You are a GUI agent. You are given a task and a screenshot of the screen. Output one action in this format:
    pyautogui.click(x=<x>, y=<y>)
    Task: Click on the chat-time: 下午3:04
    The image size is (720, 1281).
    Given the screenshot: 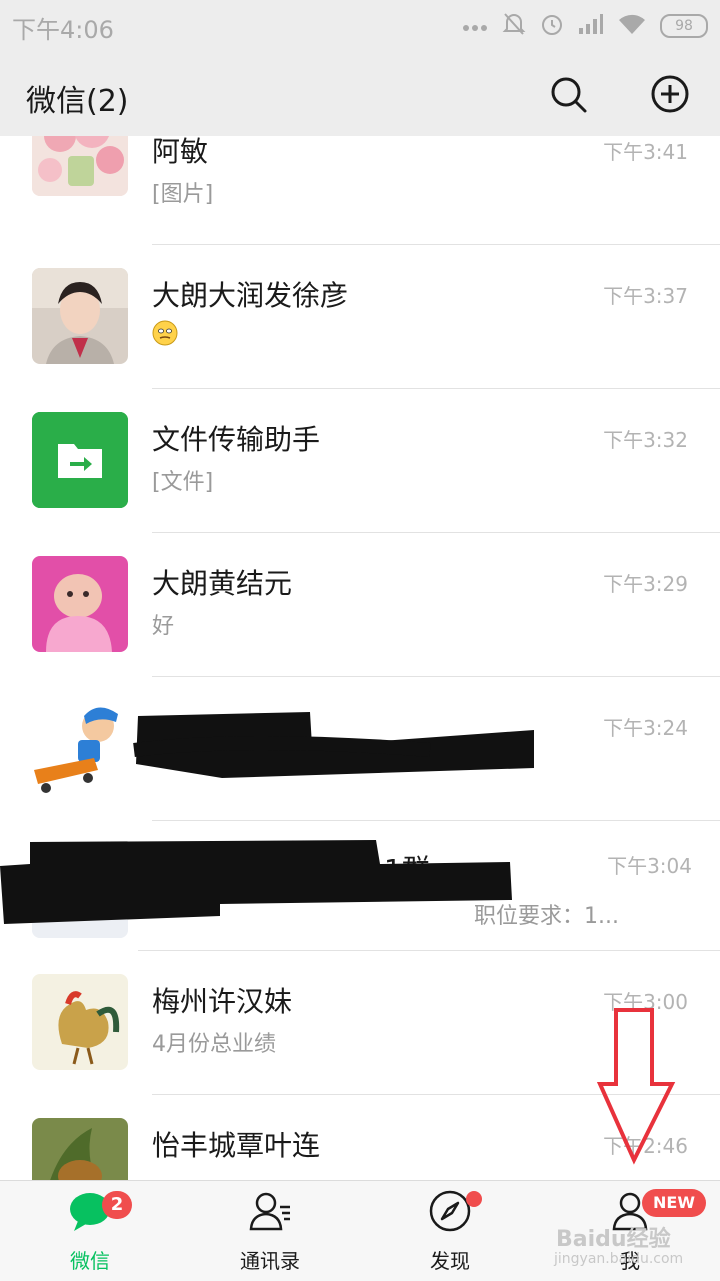 What is the action you would take?
    pyautogui.click(x=649, y=866)
    